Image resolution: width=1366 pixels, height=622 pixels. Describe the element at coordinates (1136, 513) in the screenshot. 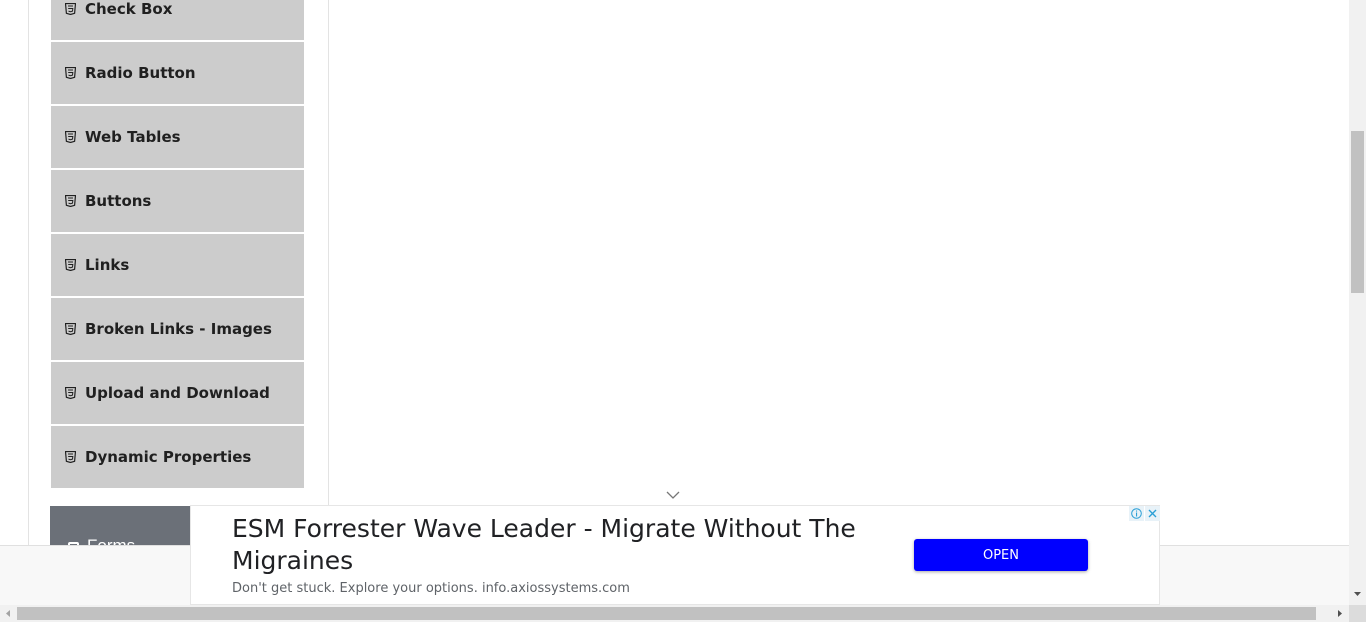

I see `info-icon` at that location.